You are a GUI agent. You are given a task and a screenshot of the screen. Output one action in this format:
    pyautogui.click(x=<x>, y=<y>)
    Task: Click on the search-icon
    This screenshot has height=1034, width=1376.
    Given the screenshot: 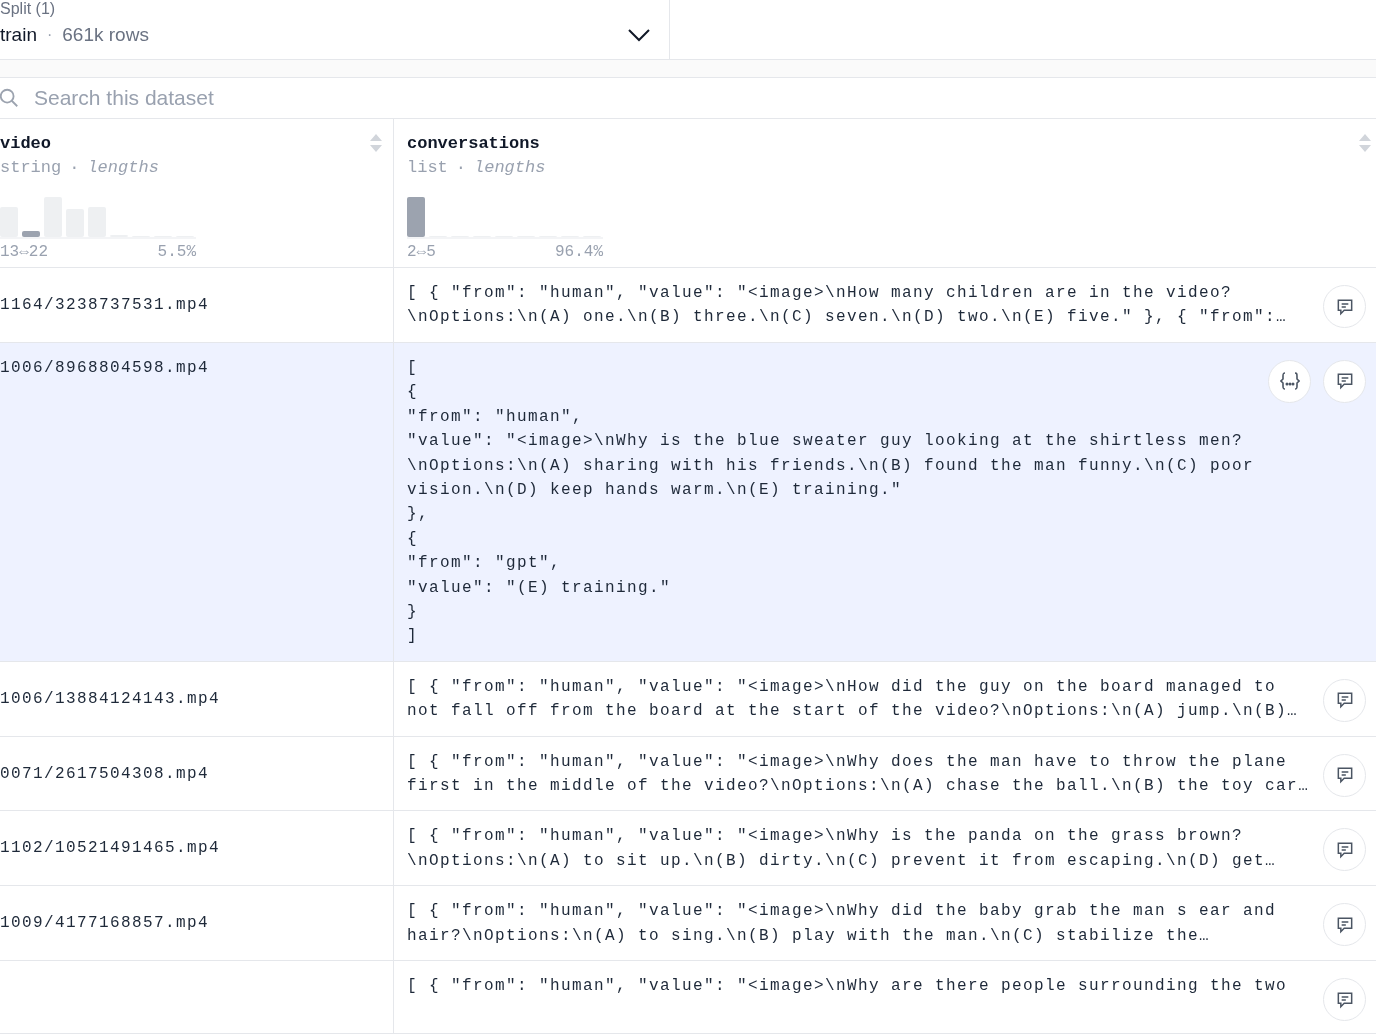 What is the action you would take?
    pyautogui.click(x=10, y=98)
    